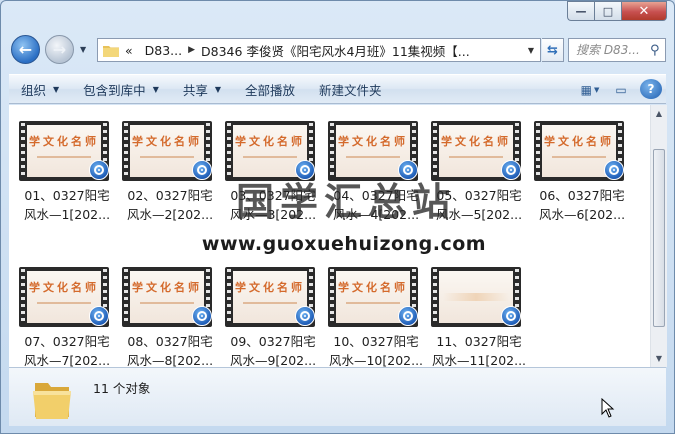 Image resolution: width=675 pixels, height=434 pixels. I want to click on play-all-label: 全部播放, so click(270, 90).